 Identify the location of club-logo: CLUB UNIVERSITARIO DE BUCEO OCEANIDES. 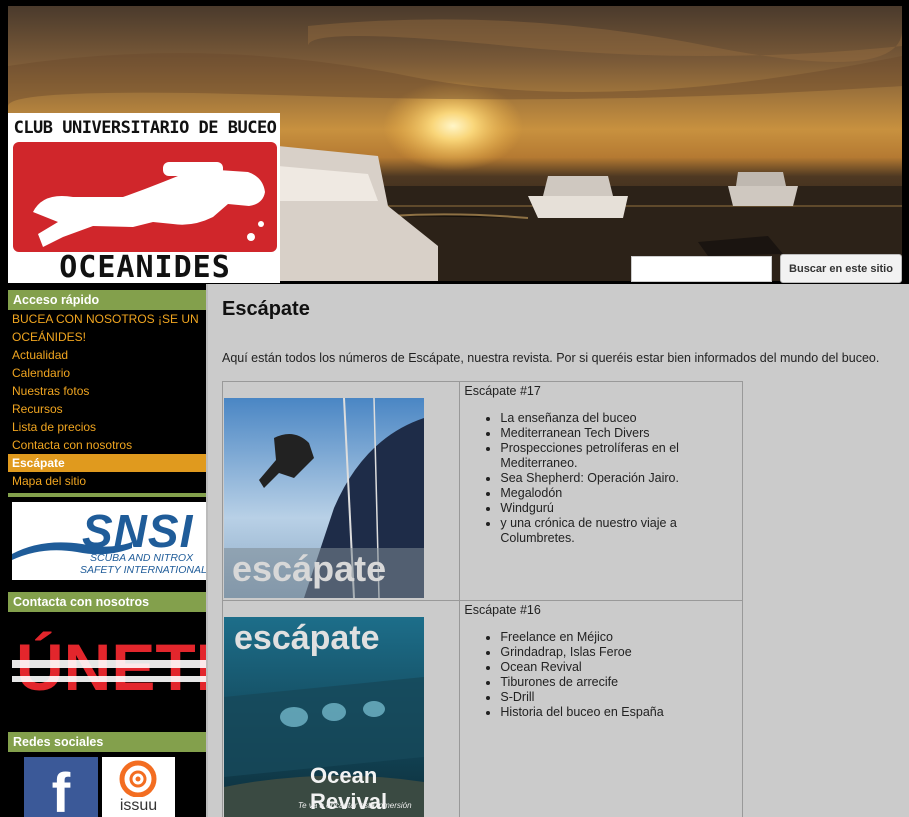
(144, 199).